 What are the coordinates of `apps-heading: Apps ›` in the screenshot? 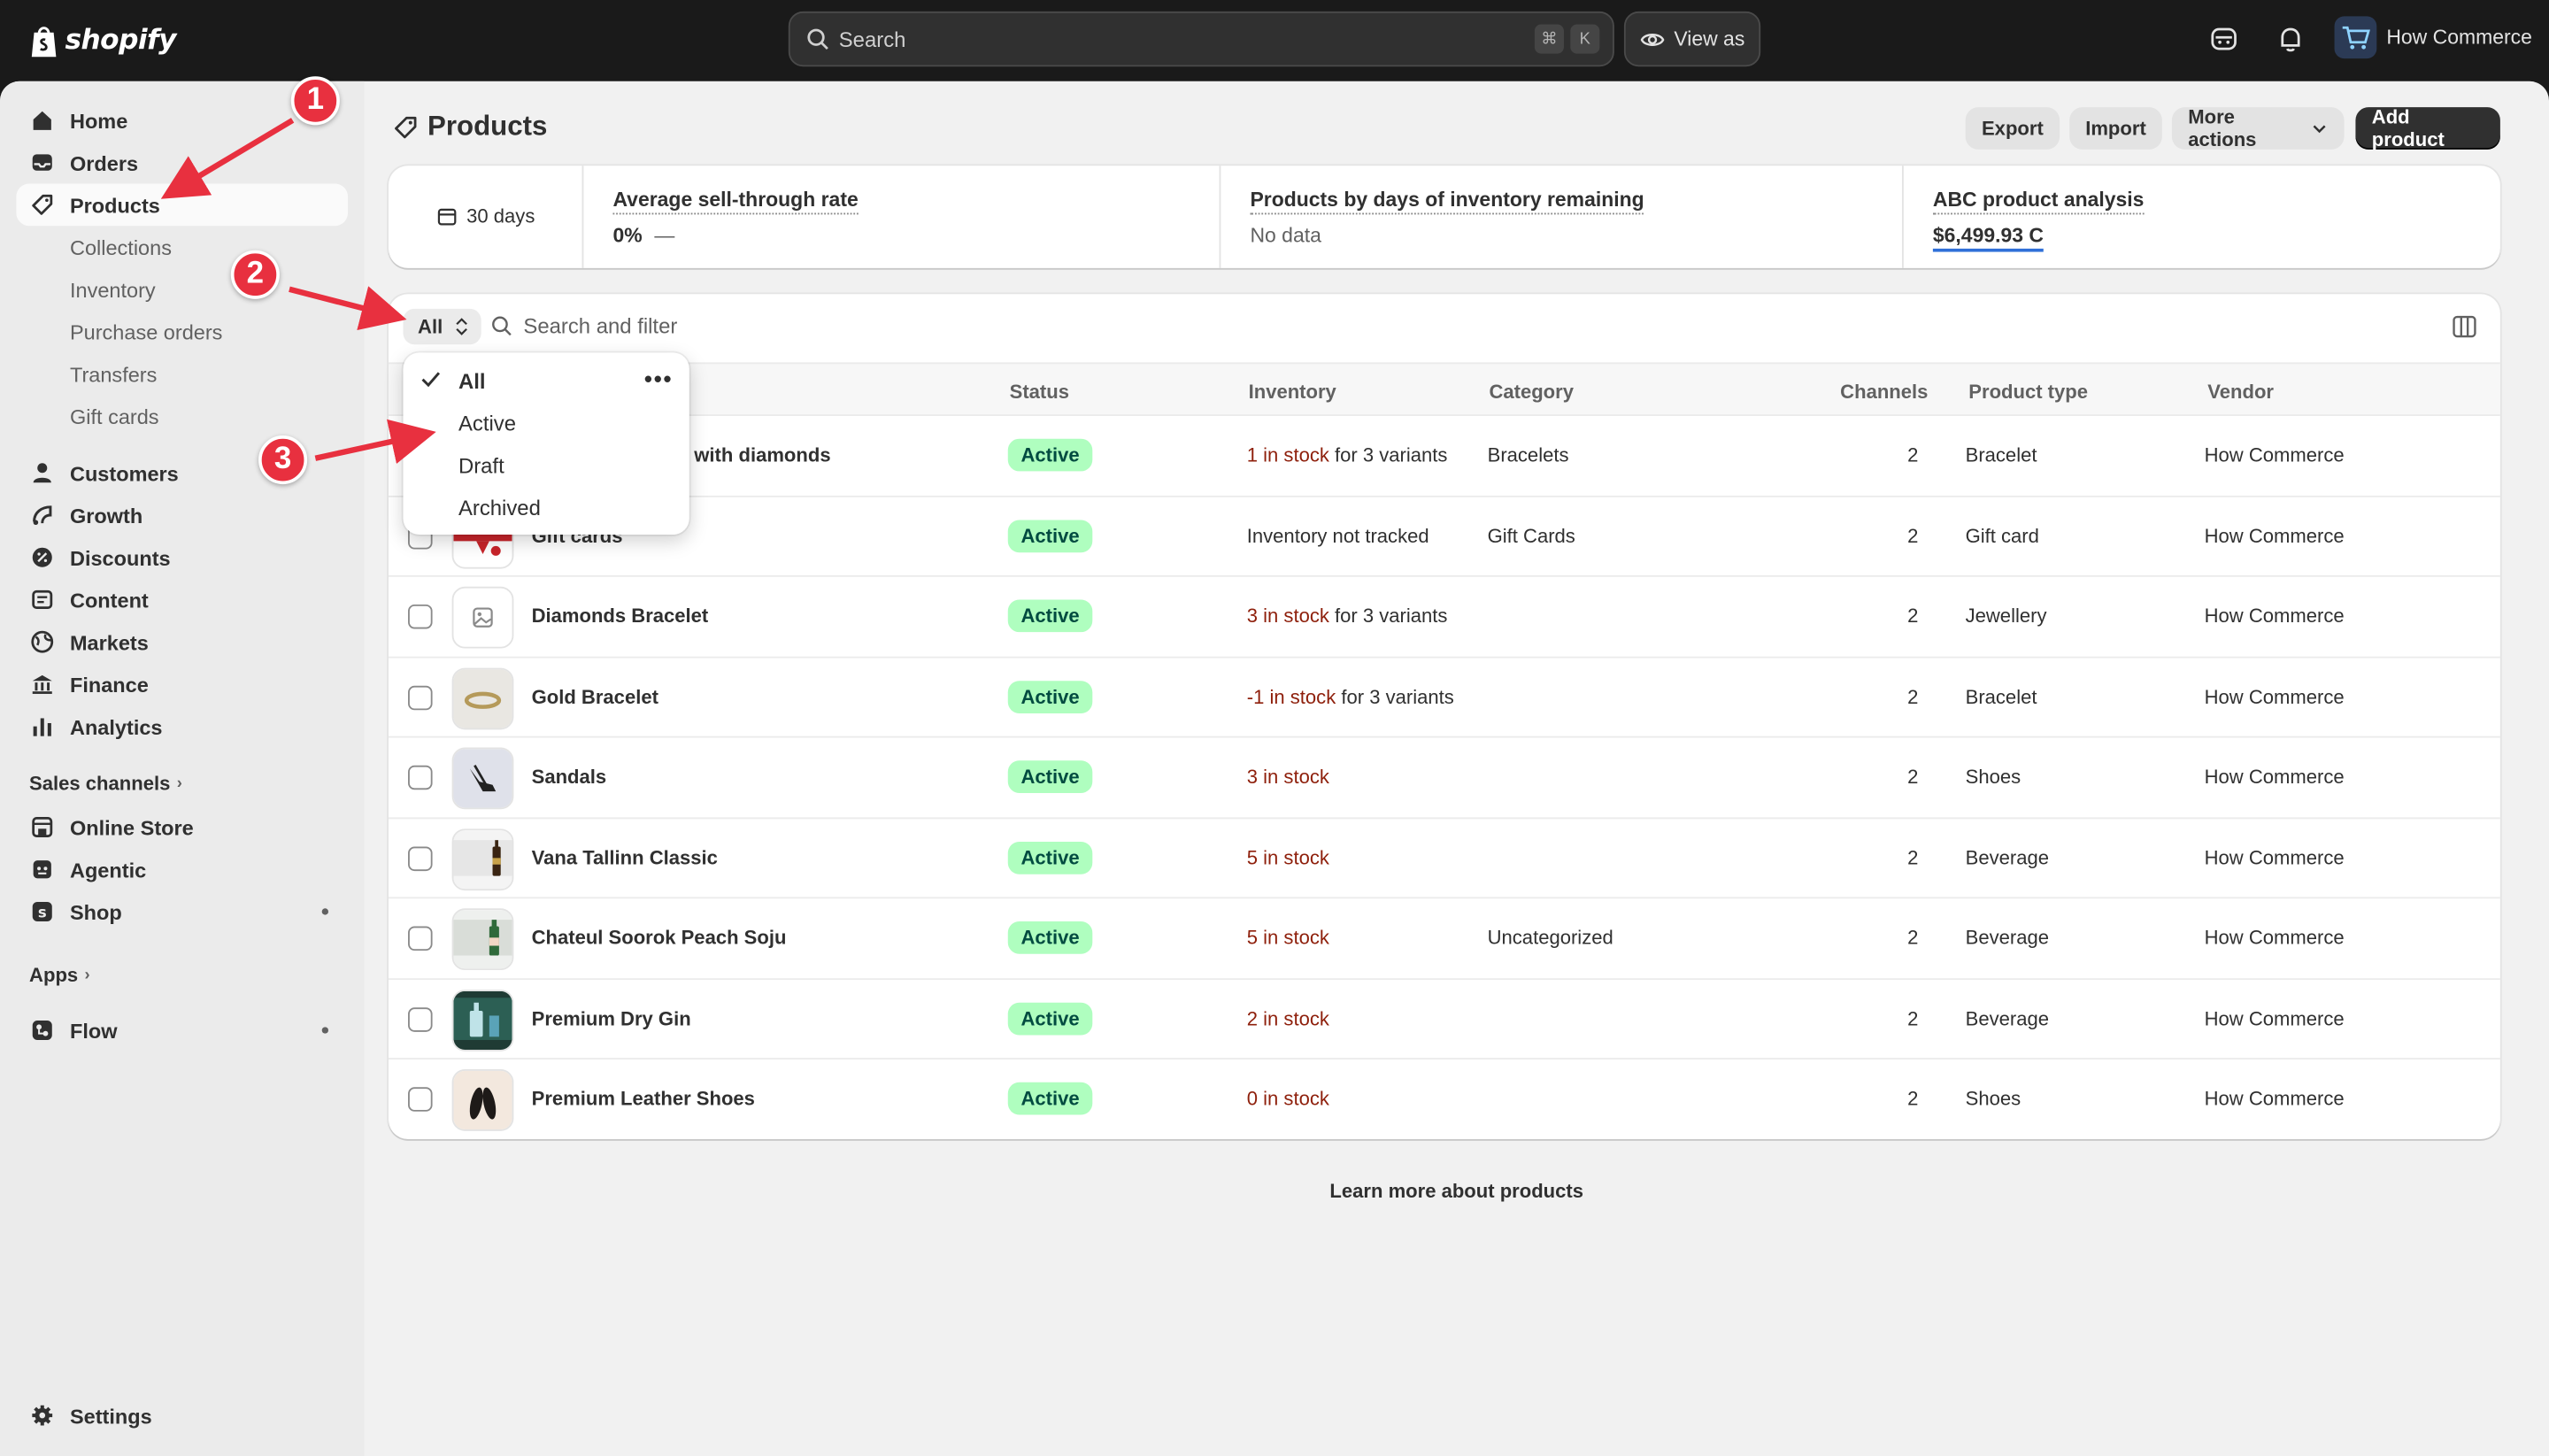 It's located at (60, 975).